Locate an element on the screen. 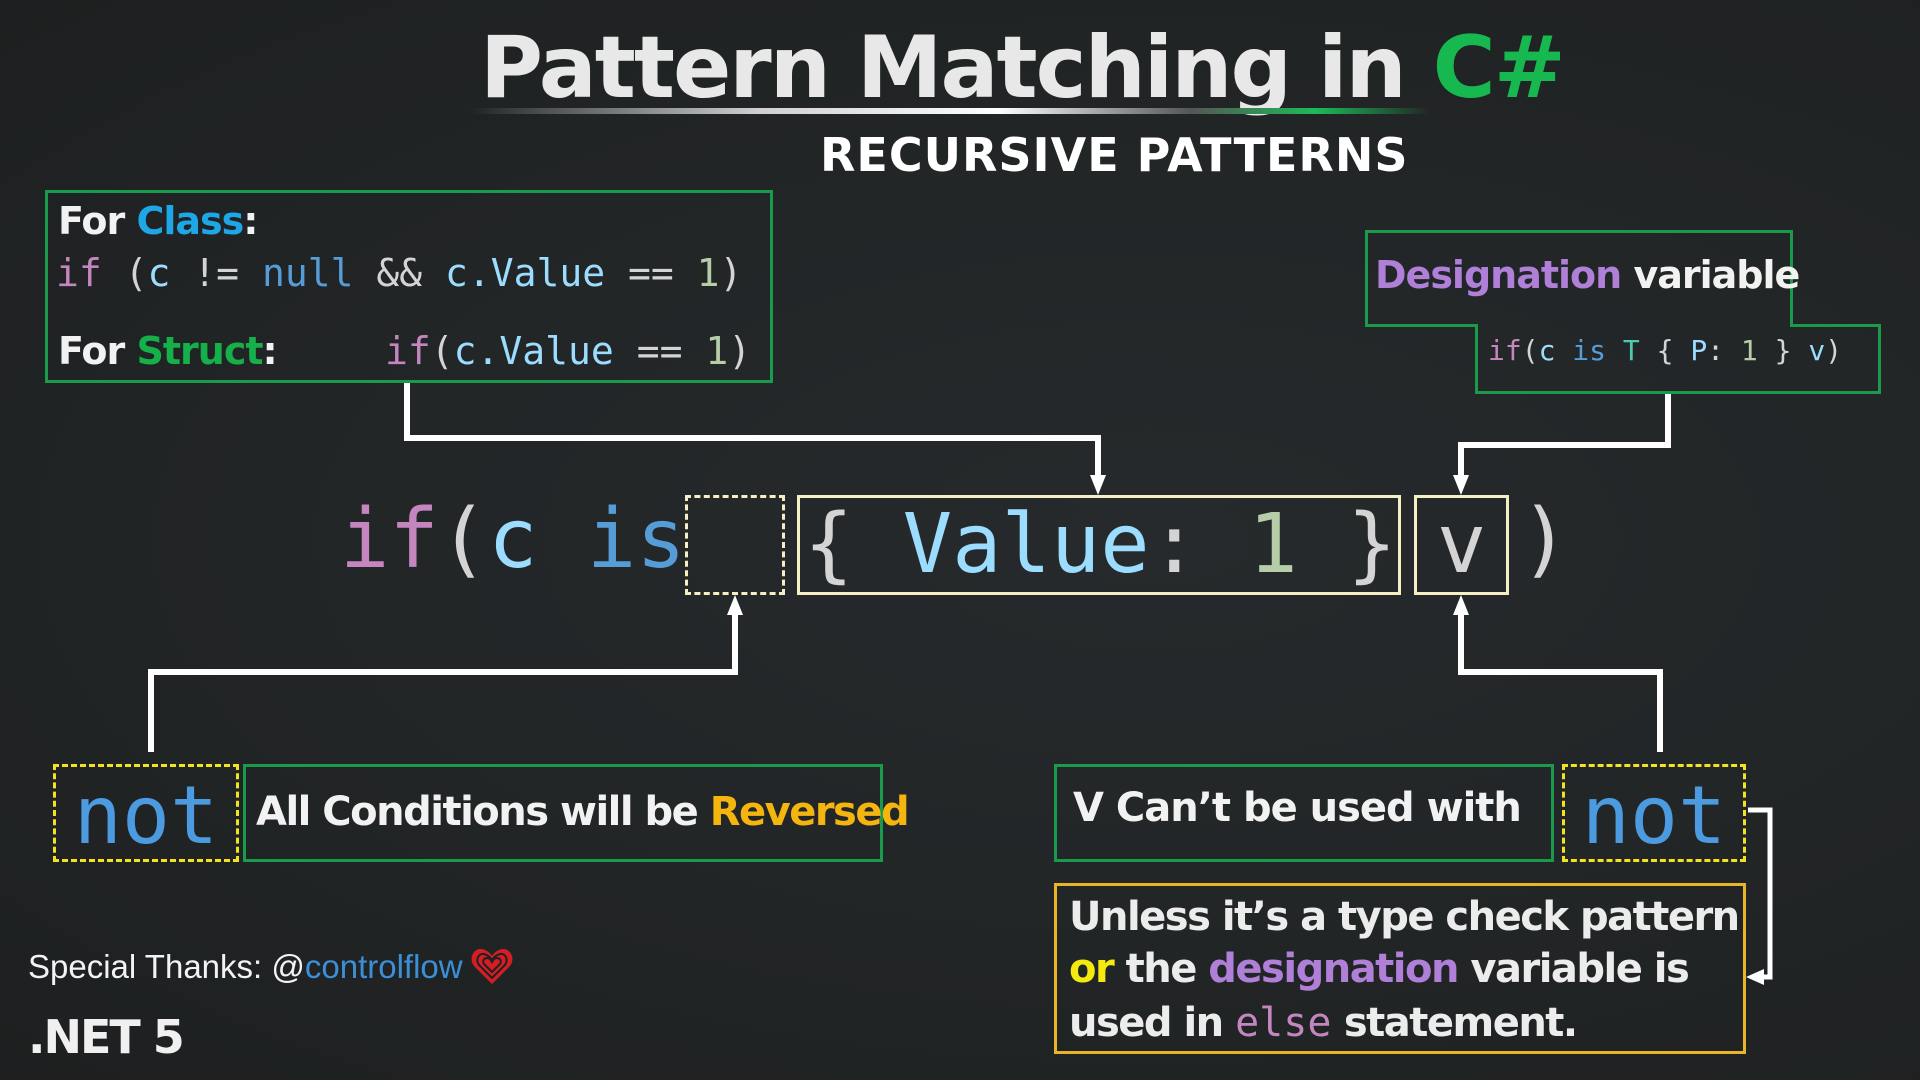 The image size is (1920, 1080). arrowhead-v-bottom is located at coordinates (1461, 605).